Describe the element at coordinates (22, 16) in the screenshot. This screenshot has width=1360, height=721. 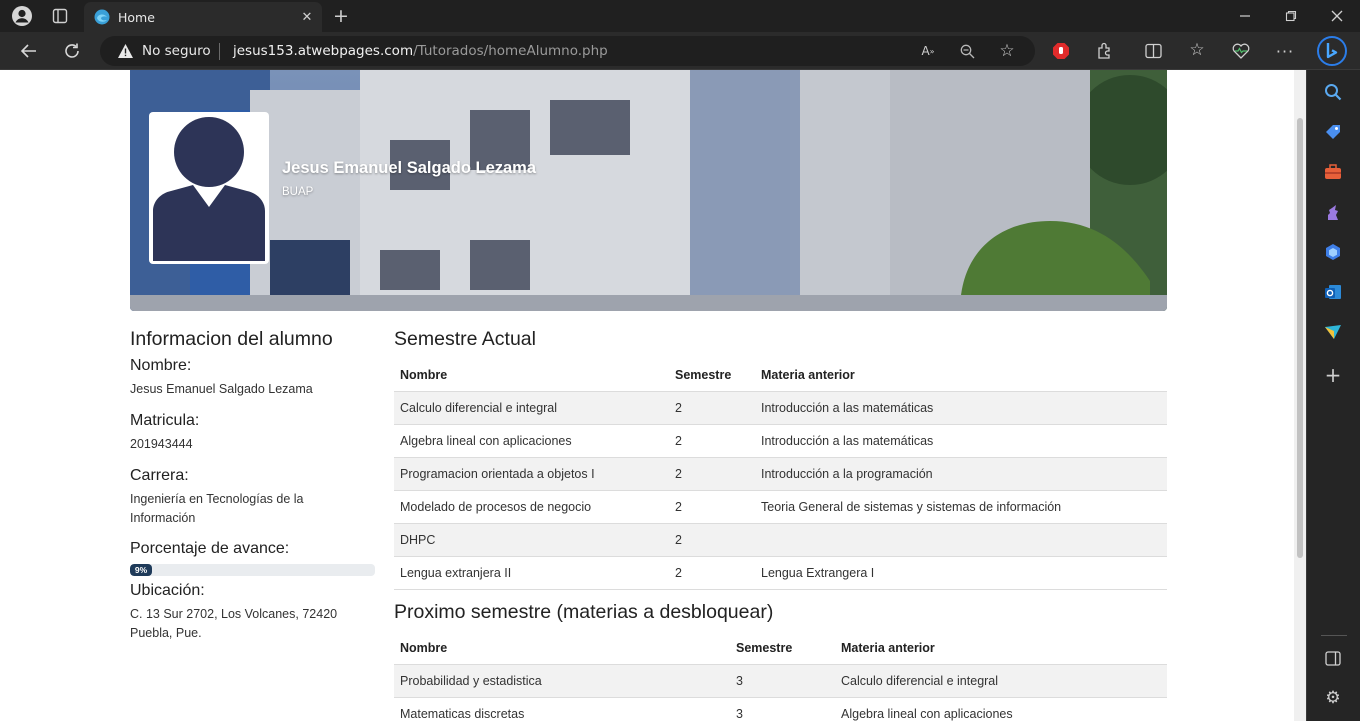
I see `profile-icon` at that location.